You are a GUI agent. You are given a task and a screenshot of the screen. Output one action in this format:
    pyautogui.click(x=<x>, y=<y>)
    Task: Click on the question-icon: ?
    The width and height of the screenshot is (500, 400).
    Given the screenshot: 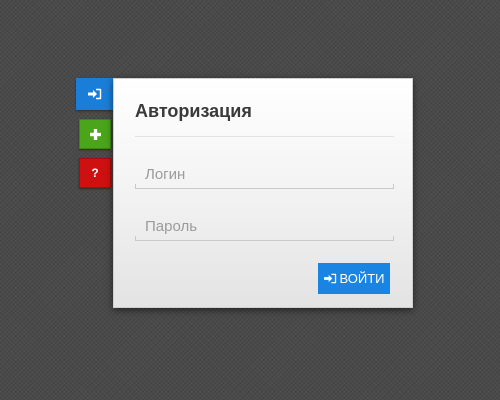 What is the action you would take?
    pyautogui.click(x=95, y=173)
    